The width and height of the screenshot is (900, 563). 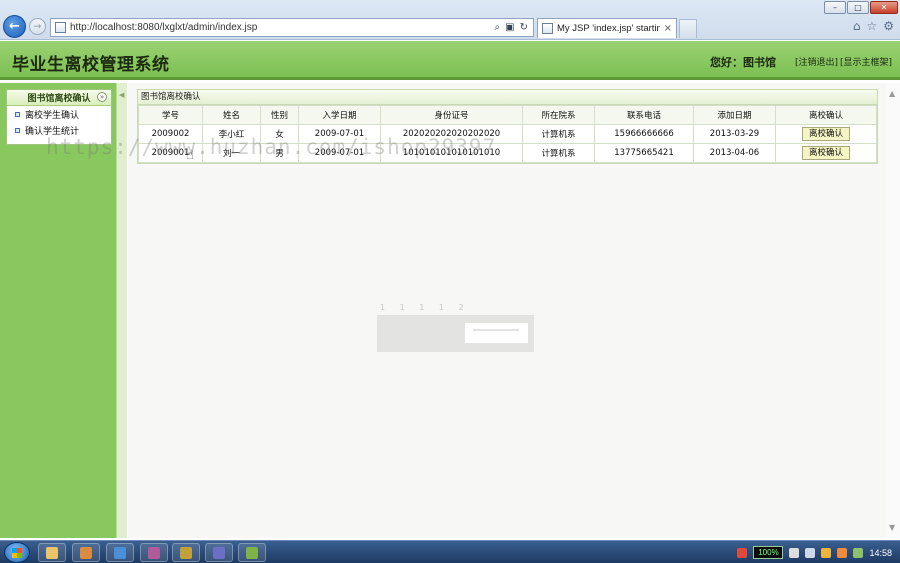 What do you see at coordinates (644, 153) in the screenshot?
I see `cell-phone: 13775665421` at bounding box center [644, 153].